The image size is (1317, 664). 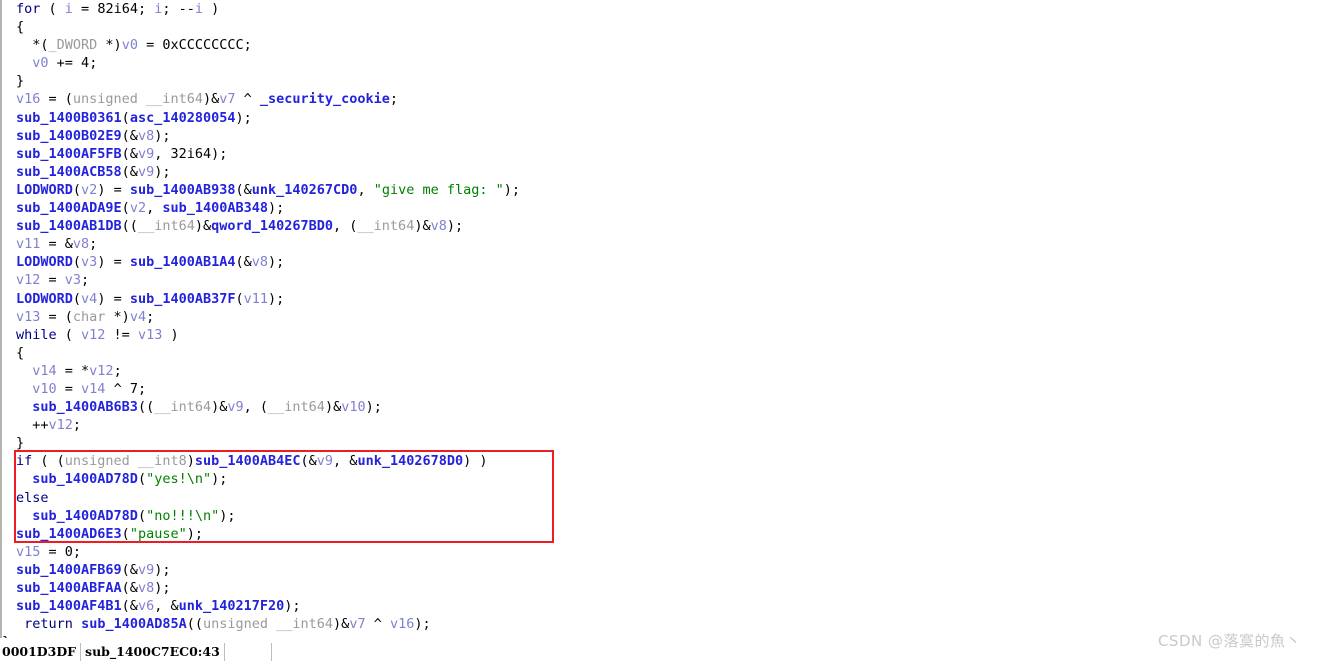 I want to click on keyword-else: else, so click(x=32, y=497).